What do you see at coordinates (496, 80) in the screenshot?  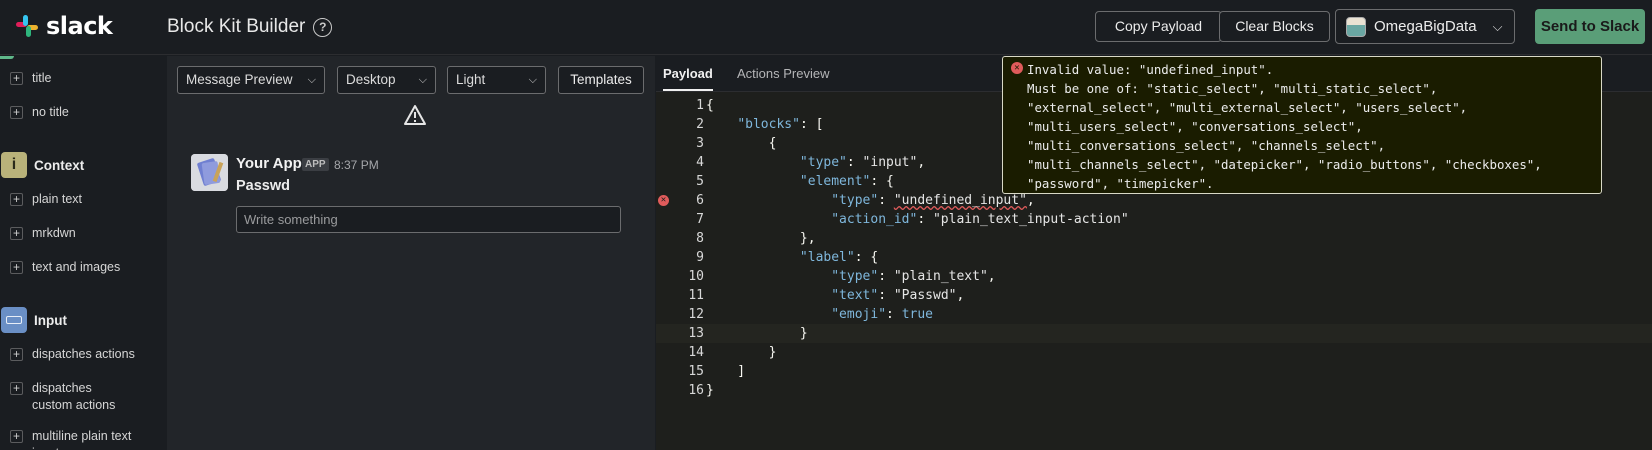 I see `theme-select: Light ⌵` at bounding box center [496, 80].